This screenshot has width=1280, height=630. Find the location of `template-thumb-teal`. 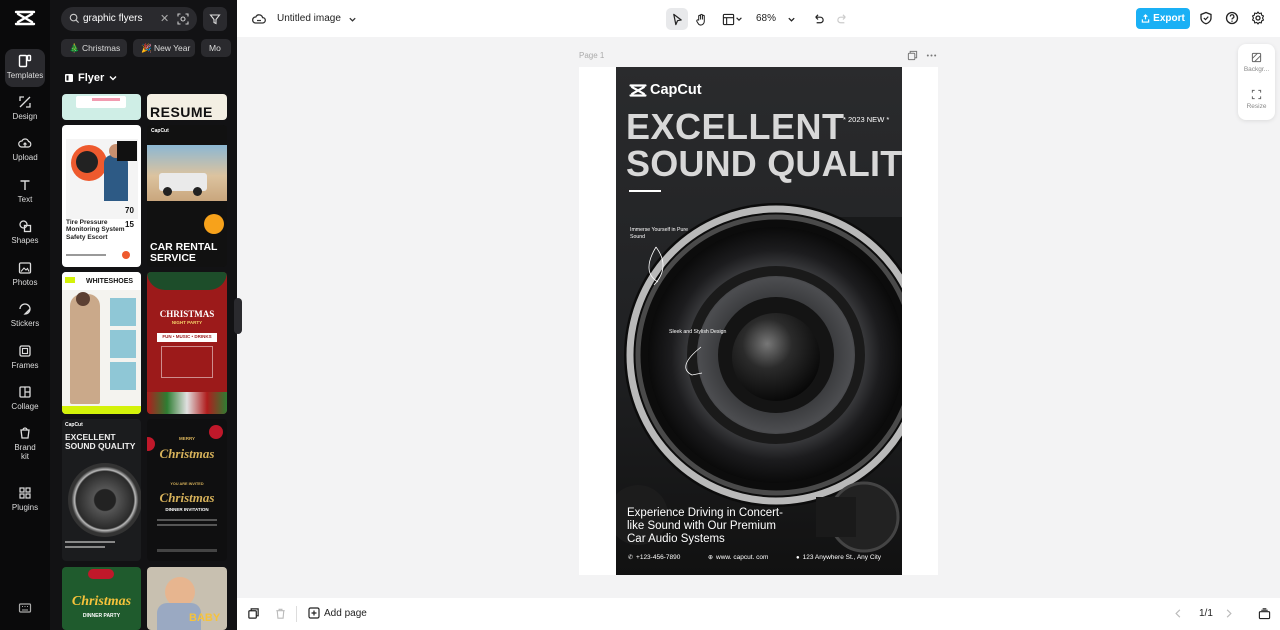

template-thumb-teal is located at coordinates (101, 107).